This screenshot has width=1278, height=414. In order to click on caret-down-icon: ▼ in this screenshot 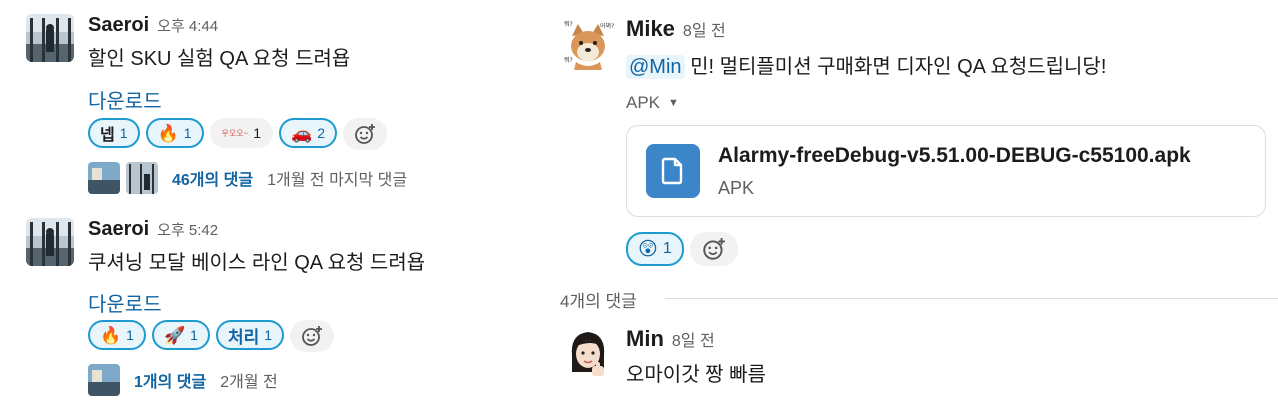, I will do `click(673, 103)`.